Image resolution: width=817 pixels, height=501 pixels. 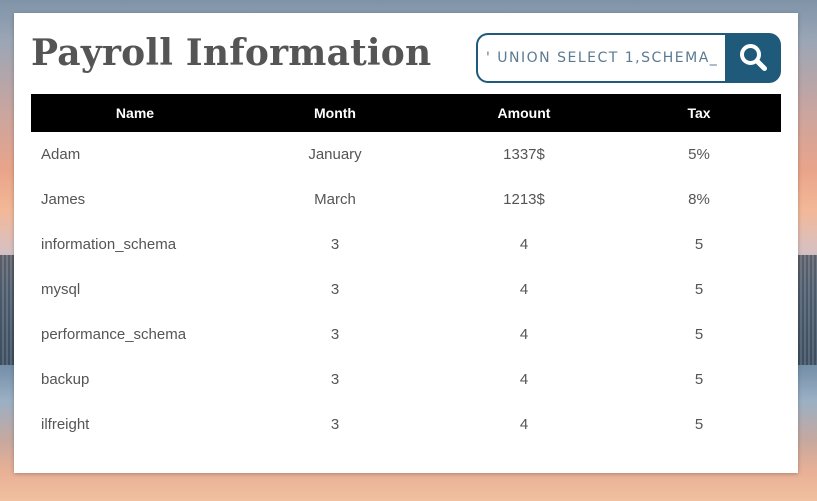 I want to click on table-header-row: Name Month Amount Tax, so click(x=406, y=113).